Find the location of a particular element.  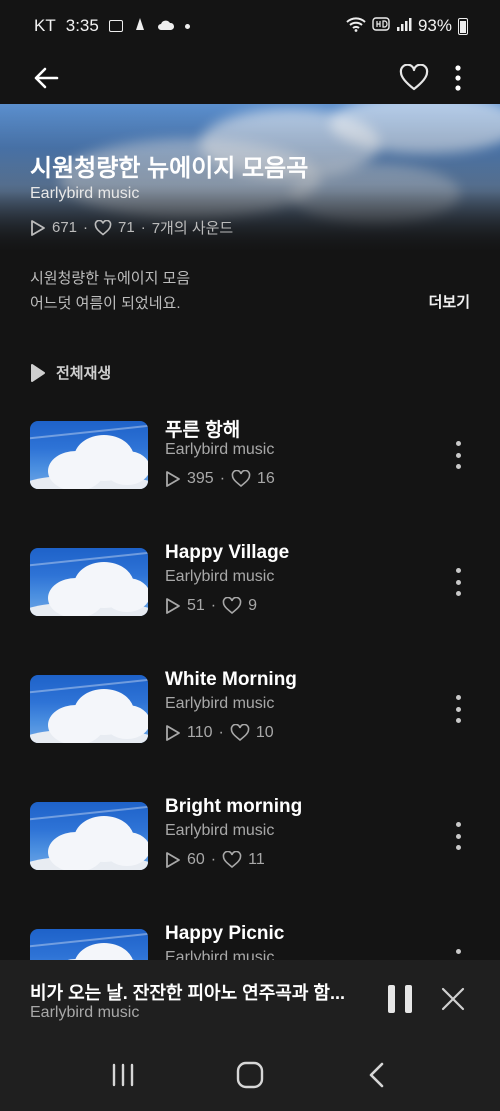

playlist-artist: Earlybird music is located at coordinates (84, 194).